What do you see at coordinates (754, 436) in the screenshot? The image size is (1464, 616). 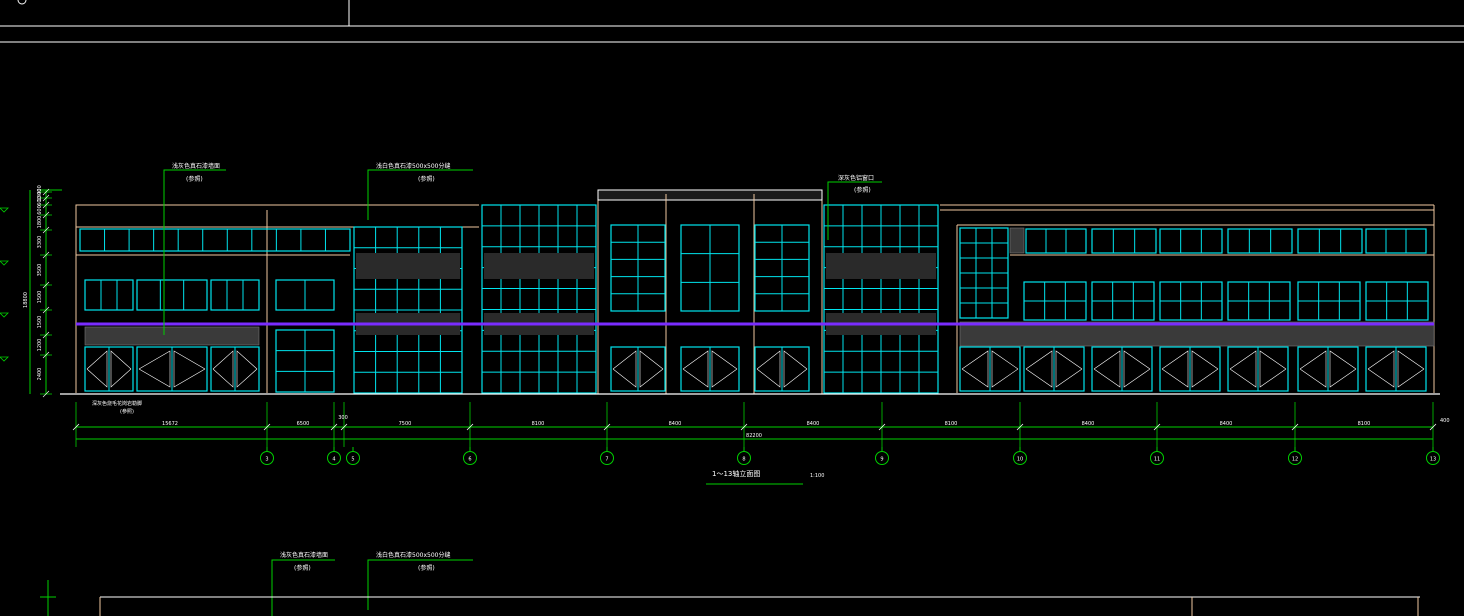 I see `total-dimension-label: 82200` at bounding box center [754, 436].